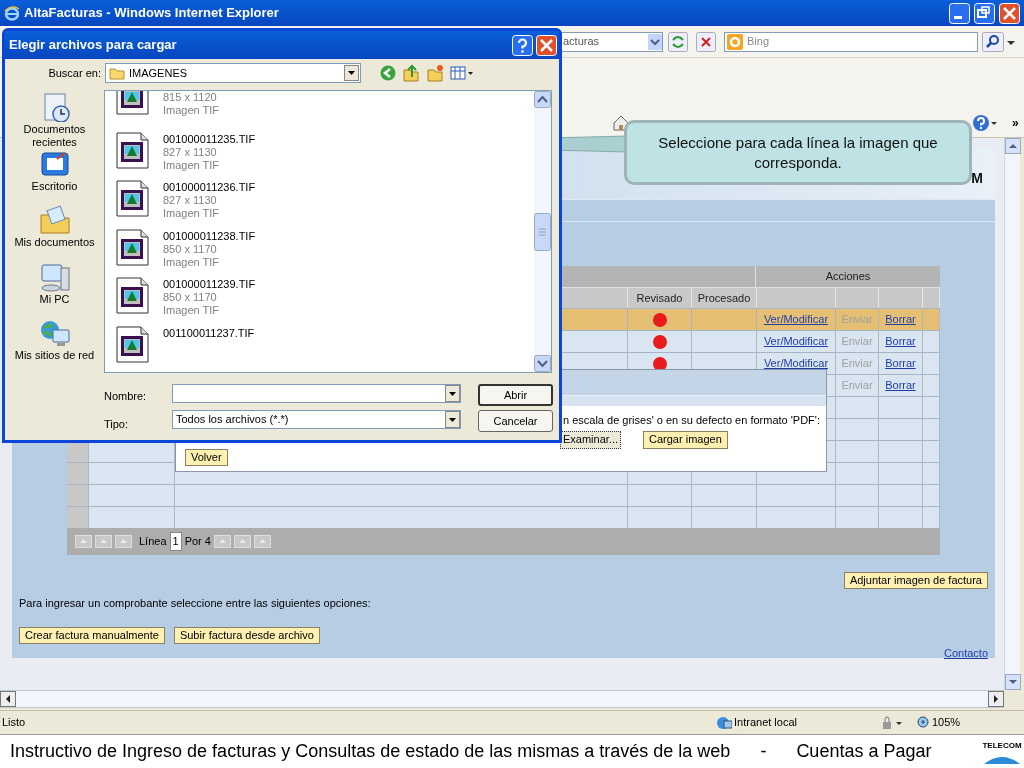  I want to click on stop-icon, so click(706, 41).